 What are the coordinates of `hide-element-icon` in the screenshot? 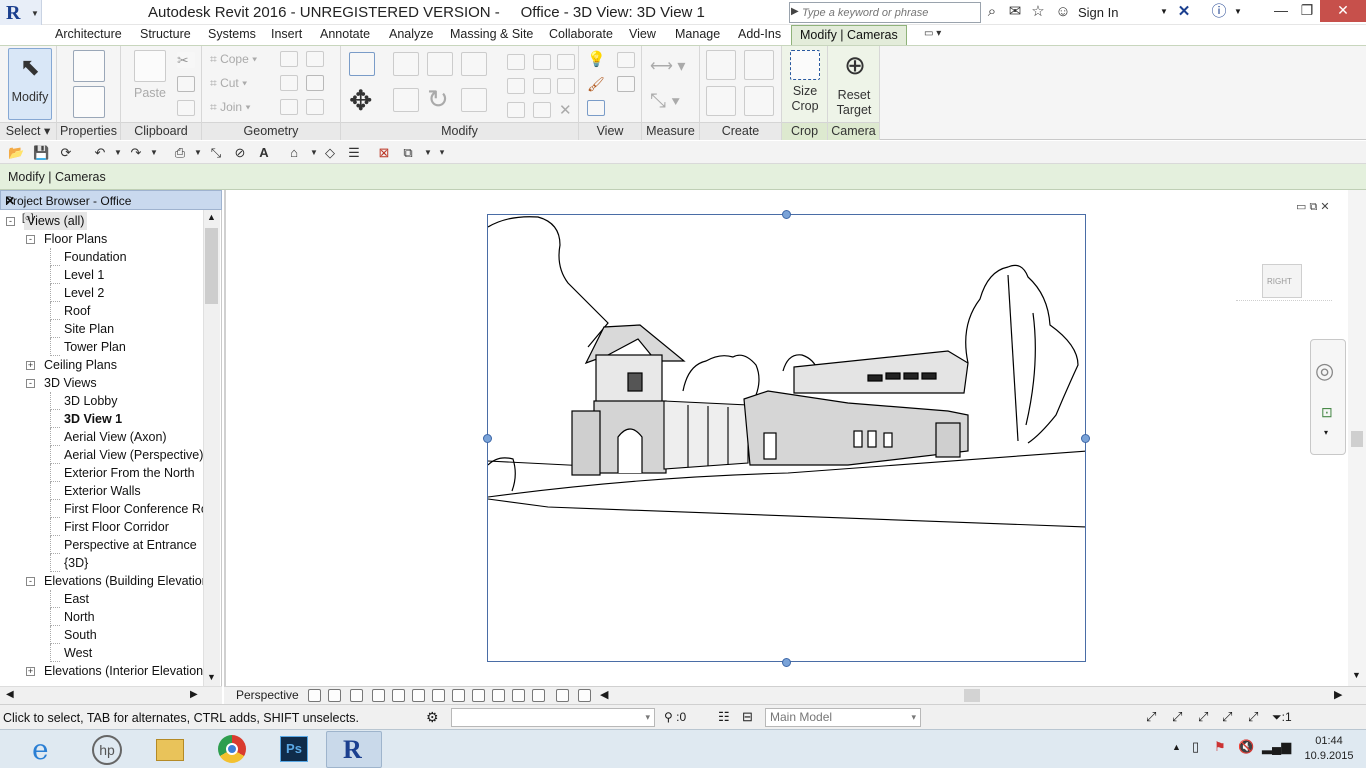 It's located at (596, 108).